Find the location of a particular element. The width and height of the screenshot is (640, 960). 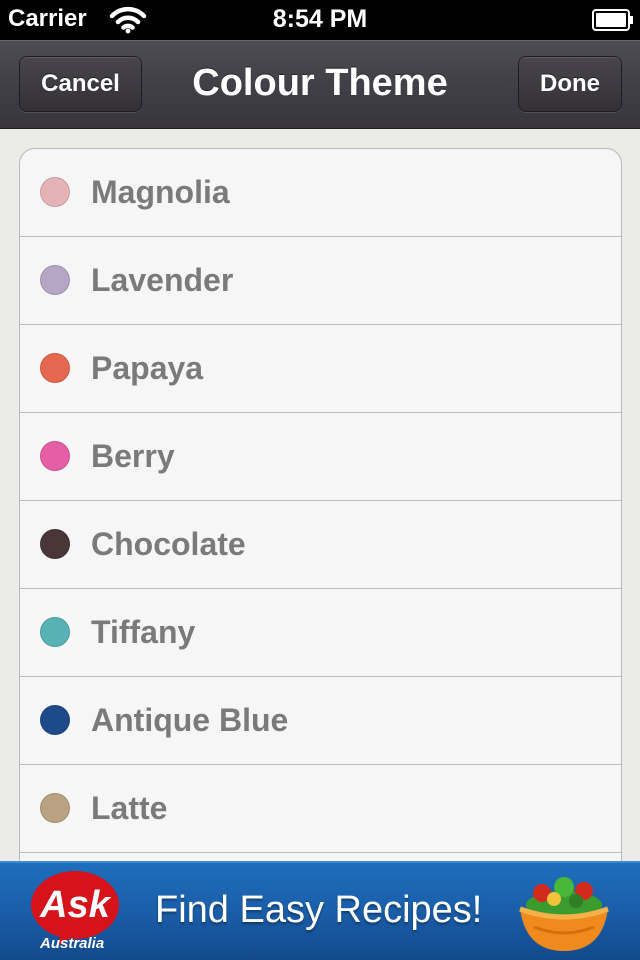

theme-row: Berry is located at coordinates (320, 457).